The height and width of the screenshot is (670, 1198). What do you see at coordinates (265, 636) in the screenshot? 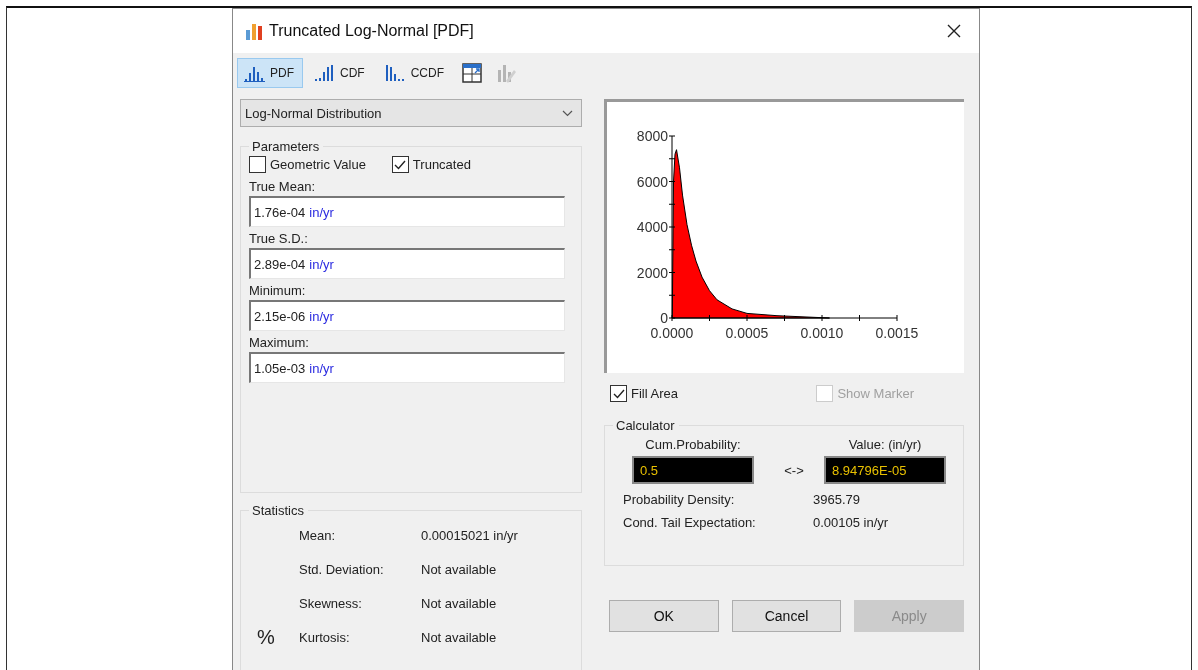
I see `percent-symbol: %` at bounding box center [265, 636].